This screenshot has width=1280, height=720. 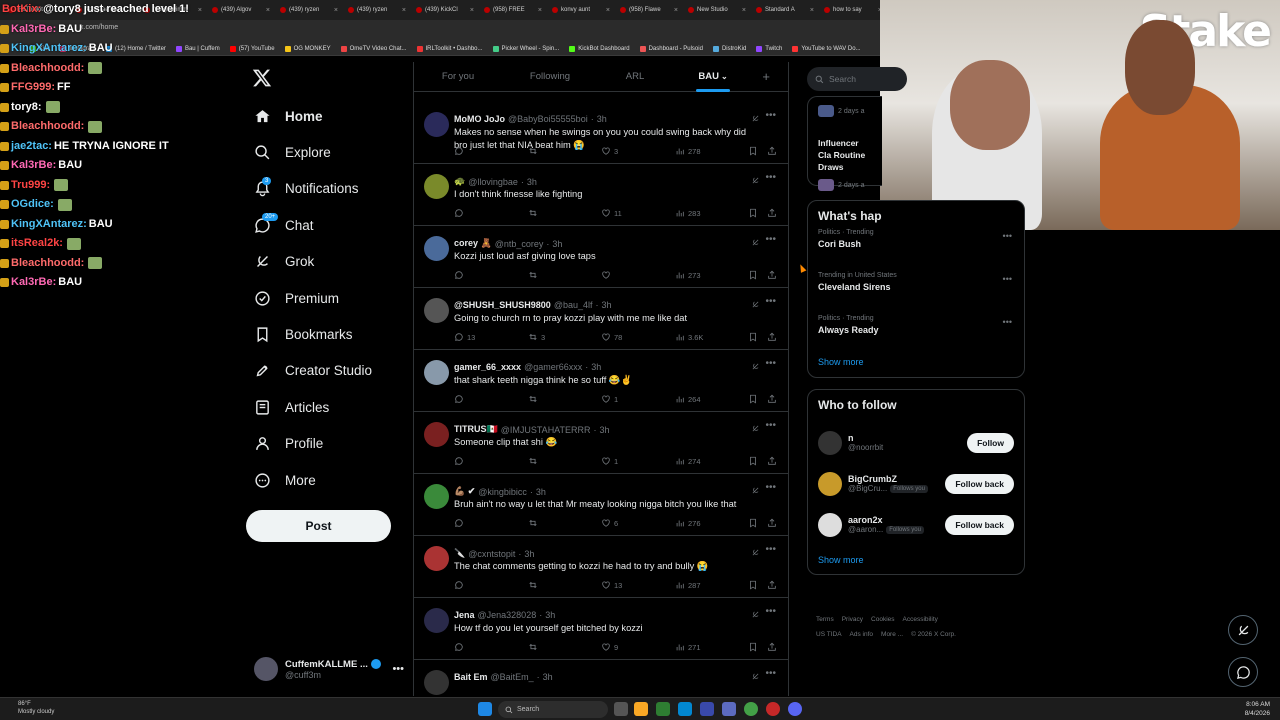 I want to click on taskbar-search: Search, so click(x=553, y=709).